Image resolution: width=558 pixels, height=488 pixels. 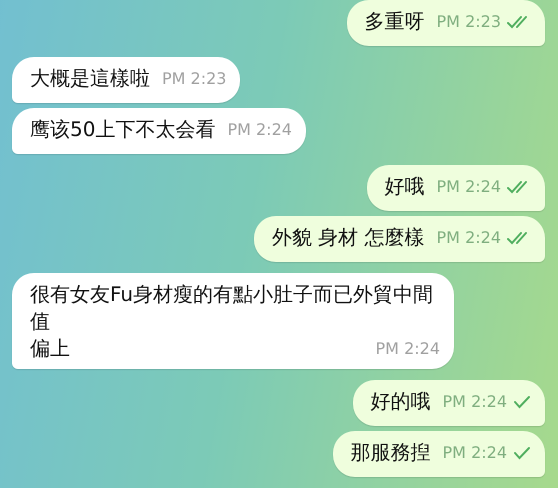 What do you see at coordinates (90, 78) in the screenshot?
I see `message-text: 大概是這樣啦` at bounding box center [90, 78].